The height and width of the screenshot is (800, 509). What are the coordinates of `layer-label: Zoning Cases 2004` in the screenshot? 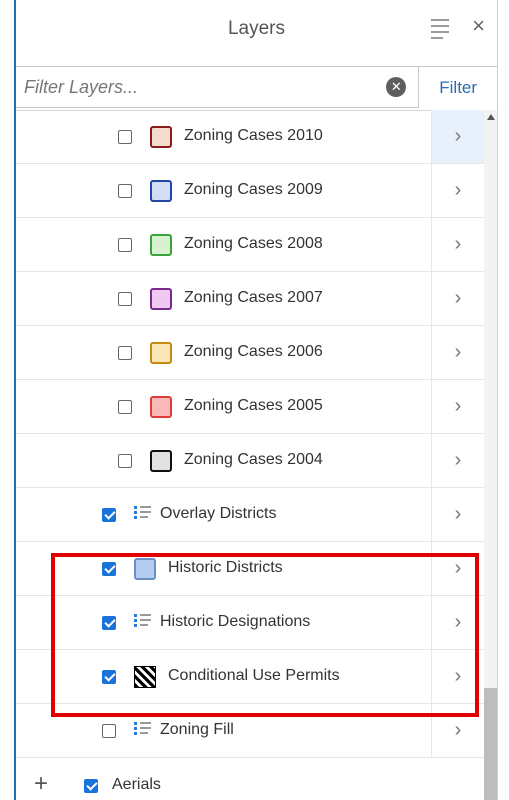 It's located at (253, 459).